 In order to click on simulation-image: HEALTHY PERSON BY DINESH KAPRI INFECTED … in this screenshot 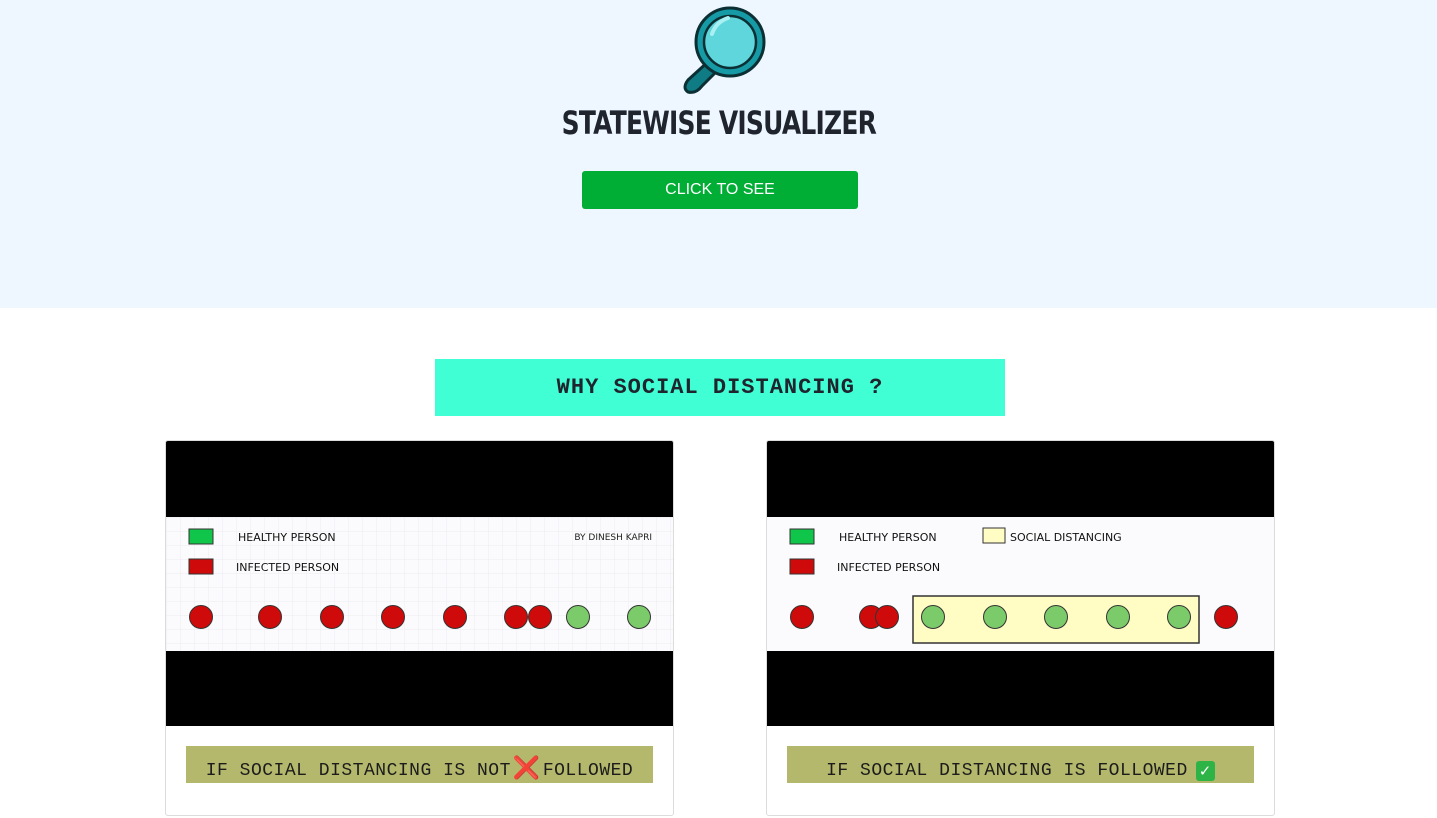, I will do `click(419, 584)`.